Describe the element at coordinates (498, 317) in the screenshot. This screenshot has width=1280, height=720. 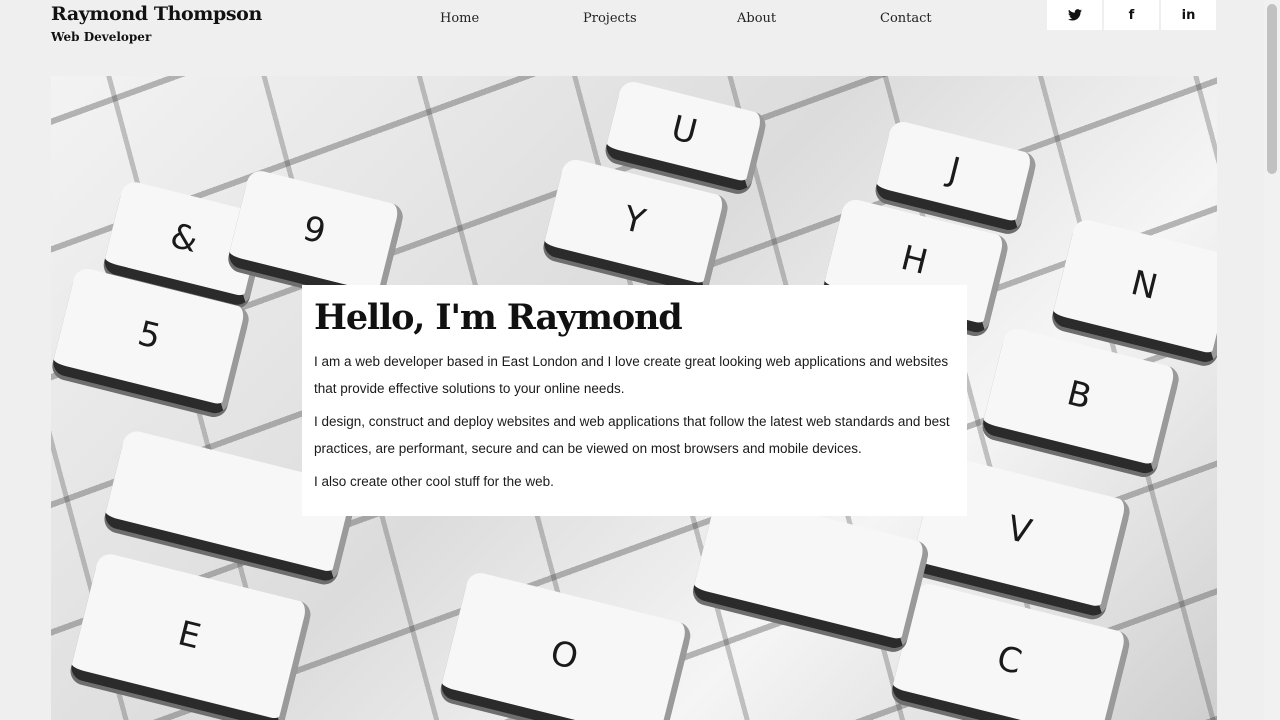
I see `intro-title: Hello, I'm Raymond` at that location.